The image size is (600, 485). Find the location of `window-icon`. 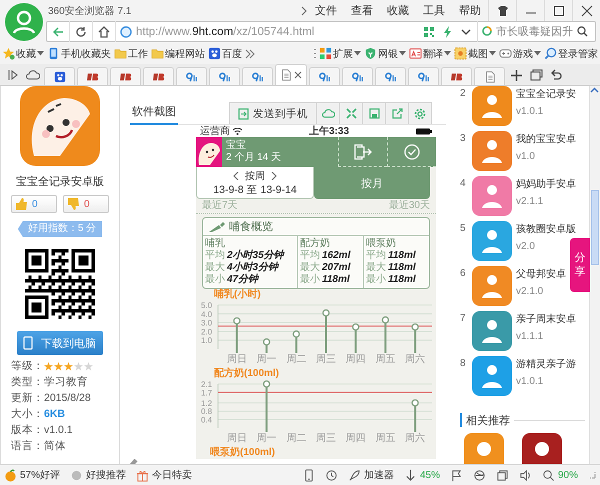

window-icon is located at coordinates (502, 475).